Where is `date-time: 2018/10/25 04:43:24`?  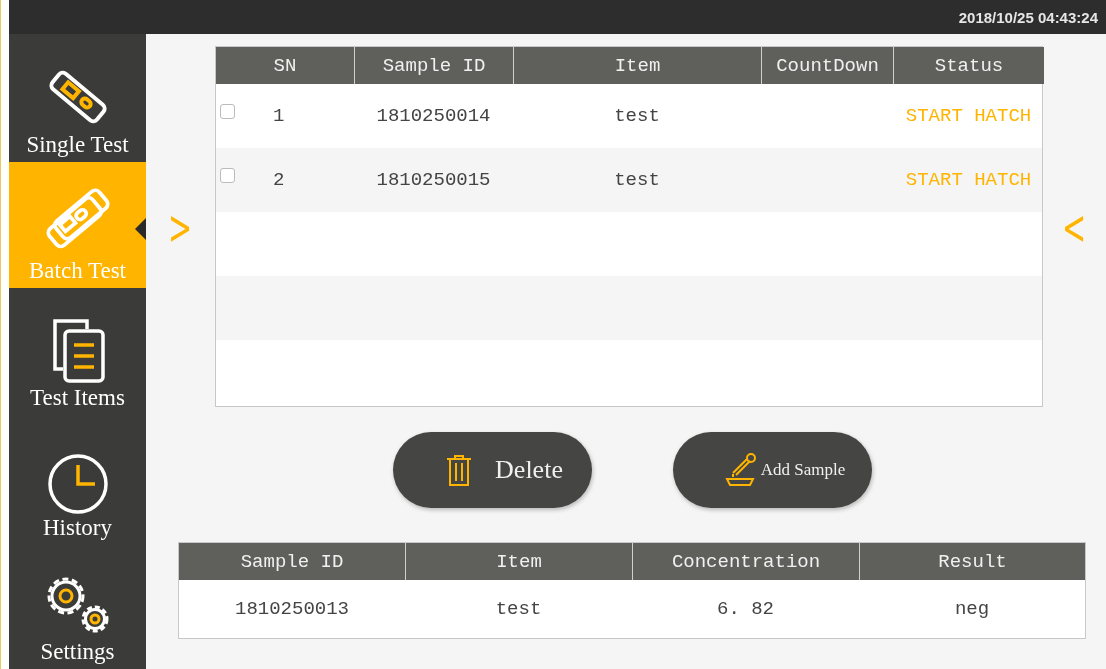
date-time: 2018/10/25 04:43:24 is located at coordinates (1028, 17).